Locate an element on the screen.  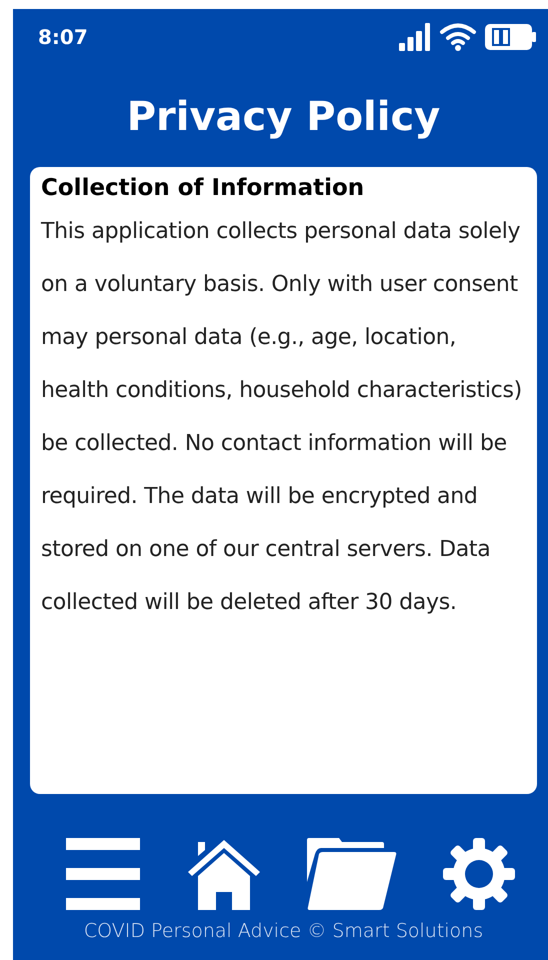
footer-text: COVID Personal Advice © Smart Solutions is located at coordinates (283, 931).